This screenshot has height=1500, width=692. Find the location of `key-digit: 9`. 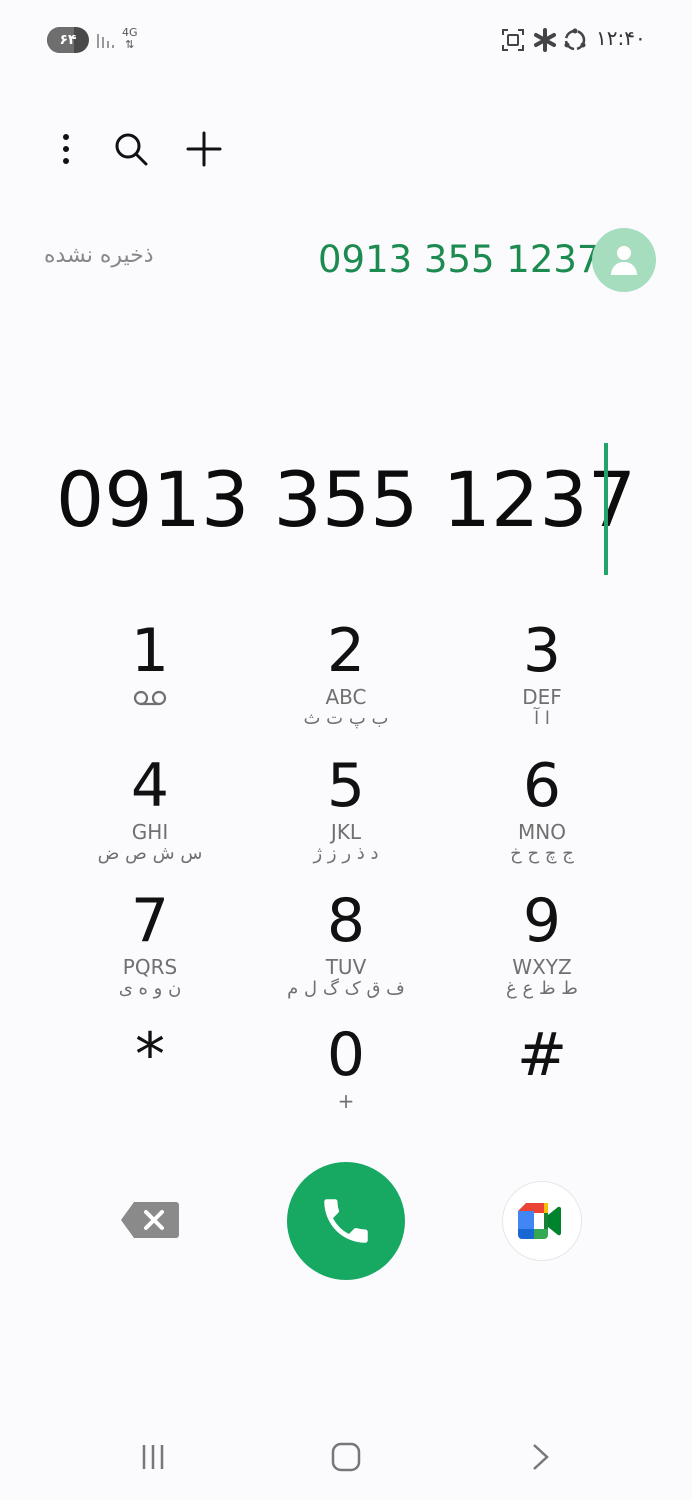

key-digit: 9 is located at coordinates (542, 921).